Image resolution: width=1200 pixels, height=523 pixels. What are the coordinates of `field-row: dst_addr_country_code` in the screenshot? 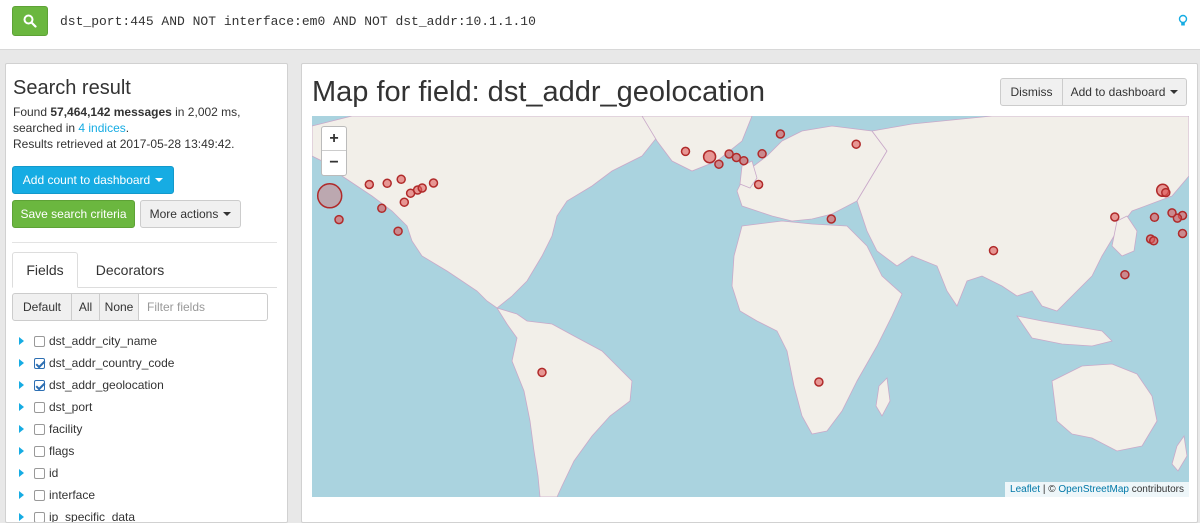 It's located at (146, 363).